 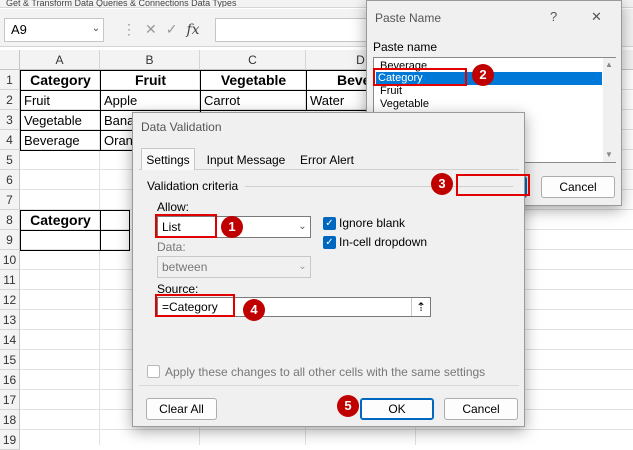 What do you see at coordinates (329, 223) in the screenshot?
I see `ignore-blank-checkbox: ✓` at bounding box center [329, 223].